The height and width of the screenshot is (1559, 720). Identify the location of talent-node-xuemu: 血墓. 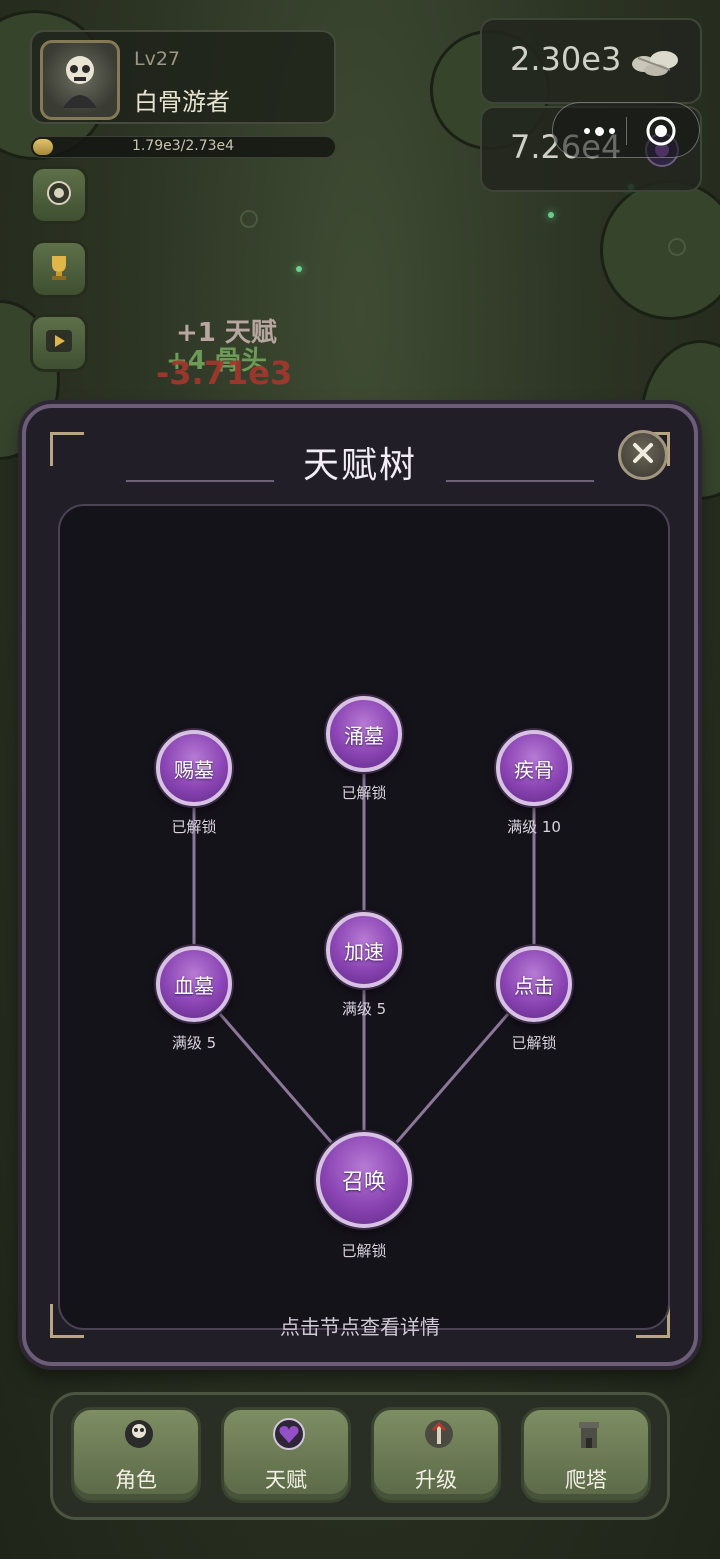
(194, 984).